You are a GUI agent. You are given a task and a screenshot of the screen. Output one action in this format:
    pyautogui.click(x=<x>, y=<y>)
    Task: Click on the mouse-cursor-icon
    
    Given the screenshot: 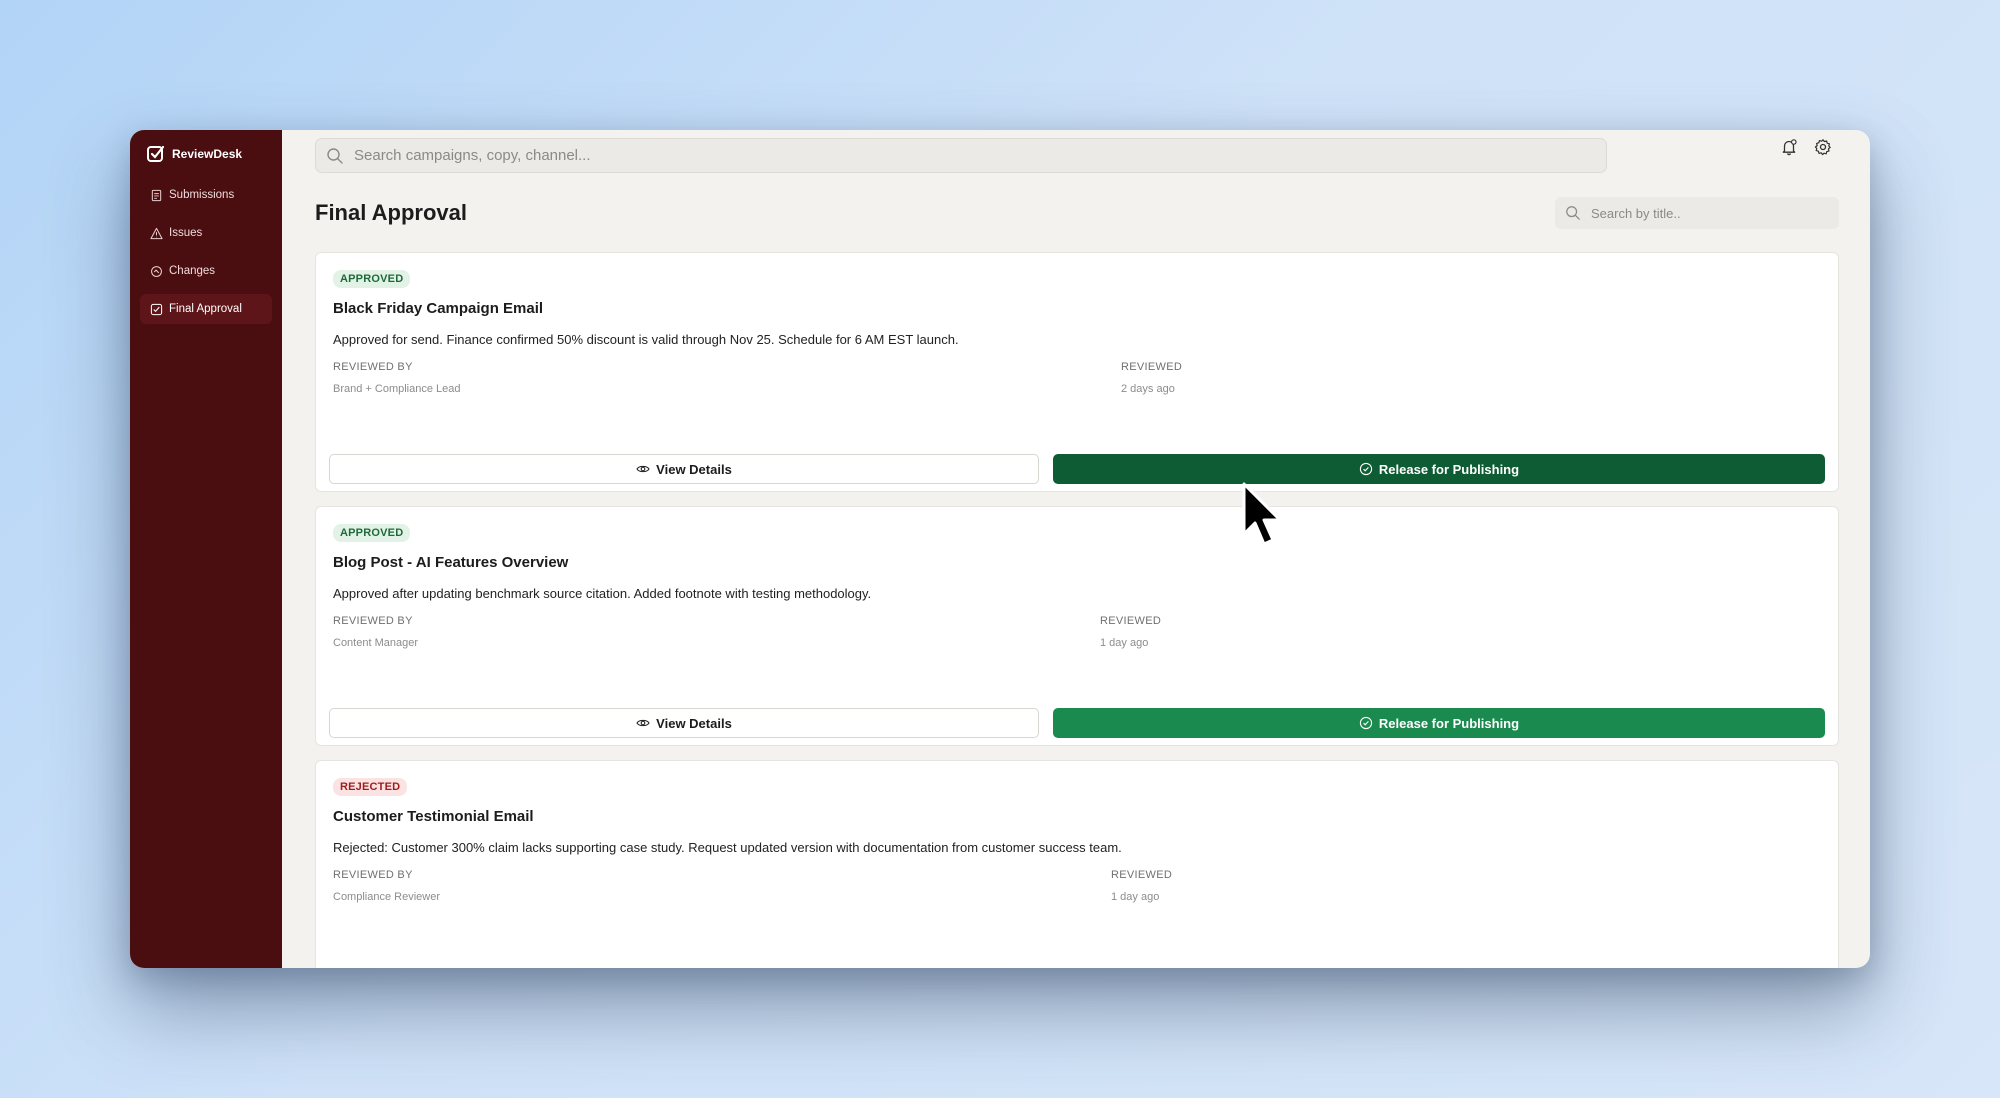 What is the action you would take?
    pyautogui.click(x=1262, y=514)
    